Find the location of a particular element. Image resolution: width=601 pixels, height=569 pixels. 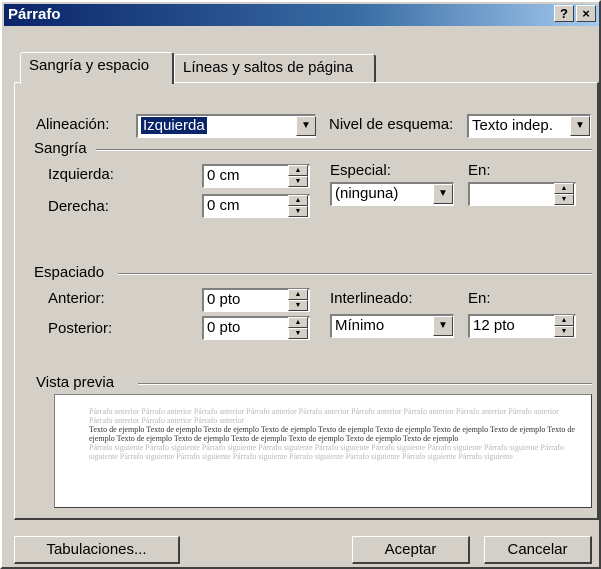

indent-by-label: En: is located at coordinates (479, 170).